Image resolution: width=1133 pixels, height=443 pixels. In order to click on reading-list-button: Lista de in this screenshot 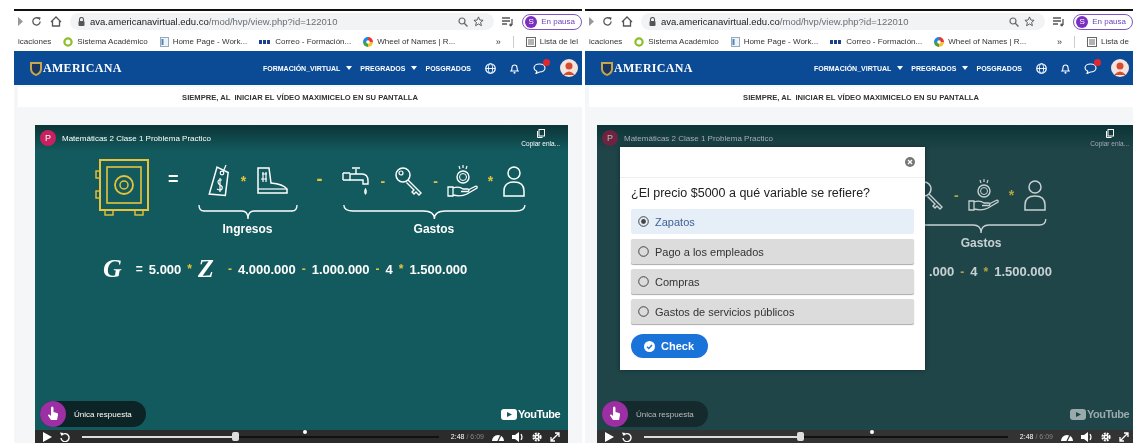, I will do `click(1107, 41)`.